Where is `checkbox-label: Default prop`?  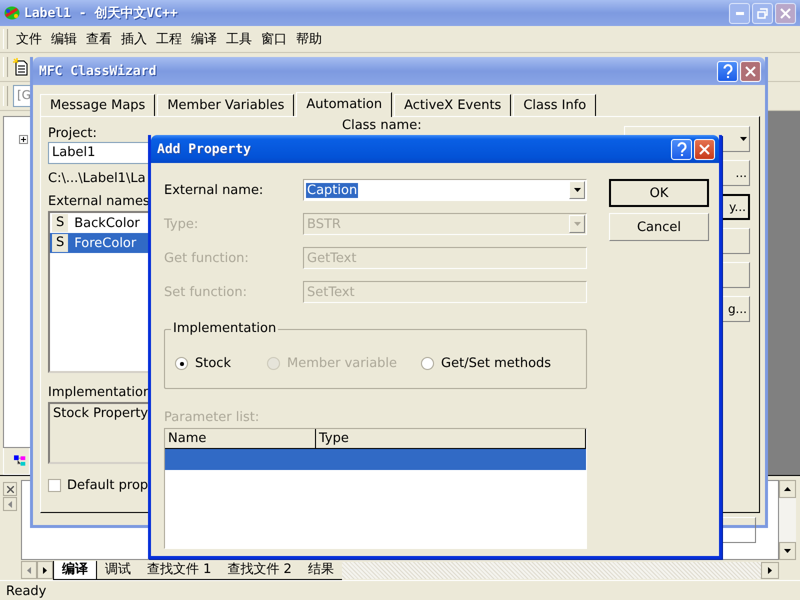 checkbox-label: Default prop is located at coordinates (107, 485).